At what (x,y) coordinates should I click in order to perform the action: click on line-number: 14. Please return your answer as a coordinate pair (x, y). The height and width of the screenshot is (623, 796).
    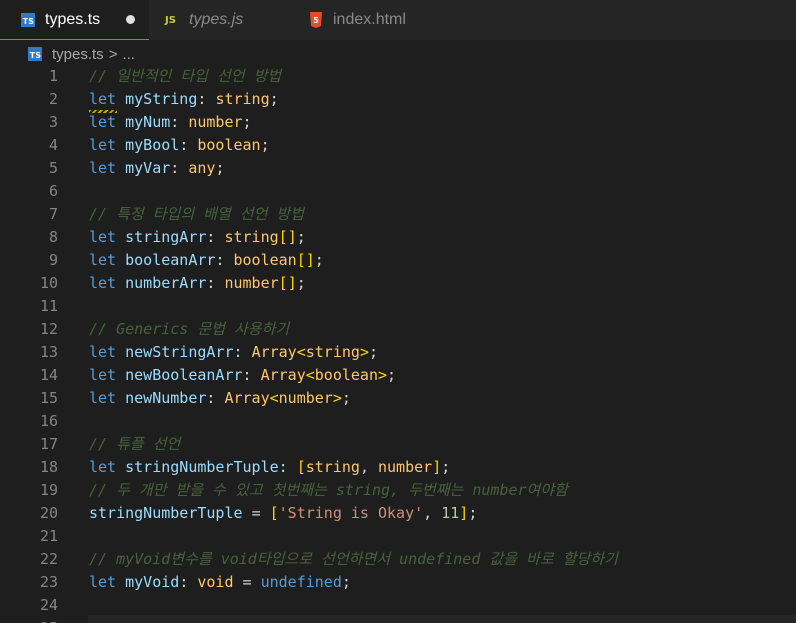
    Looking at the image, I should click on (48, 375).